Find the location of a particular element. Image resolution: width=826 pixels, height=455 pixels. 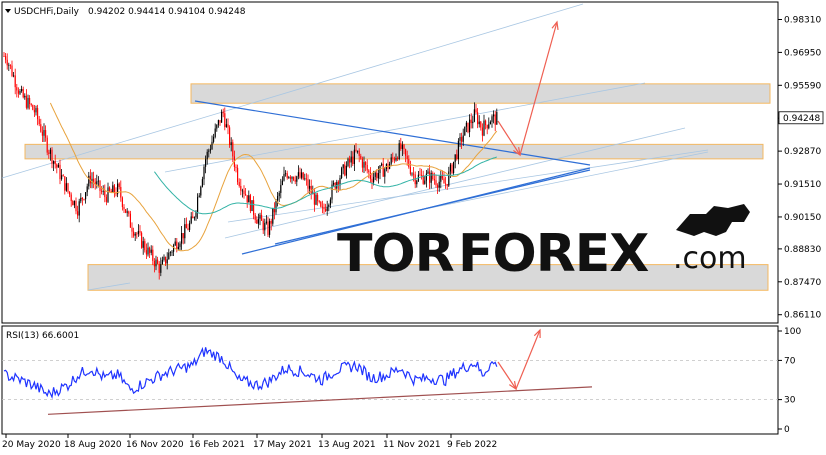

price-tick-label: 0.95590 is located at coordinates (802, 86).